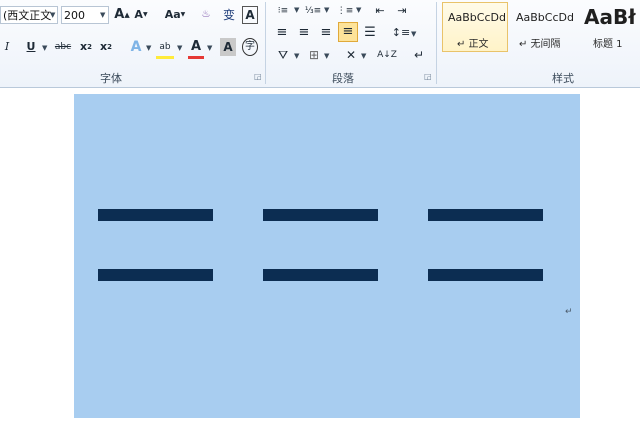 Image resolution: width=640 pixels, height=448 pixels. What do you see at coordinates (258, 76) in the screenshot?
I see `font-dialog-launcher-icon: ◲` at bounding box center [258, 76].